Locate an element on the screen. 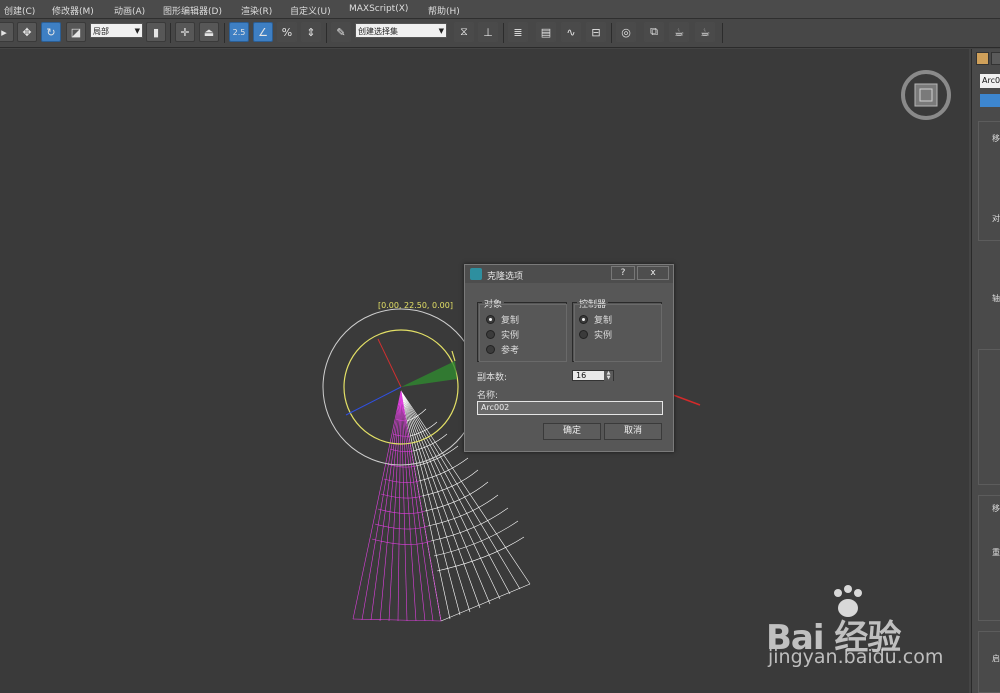 Image resolution: width=1000 pixels, height=693 pixels. object-instance-label: 实例 is located at coordinates (510, 336).